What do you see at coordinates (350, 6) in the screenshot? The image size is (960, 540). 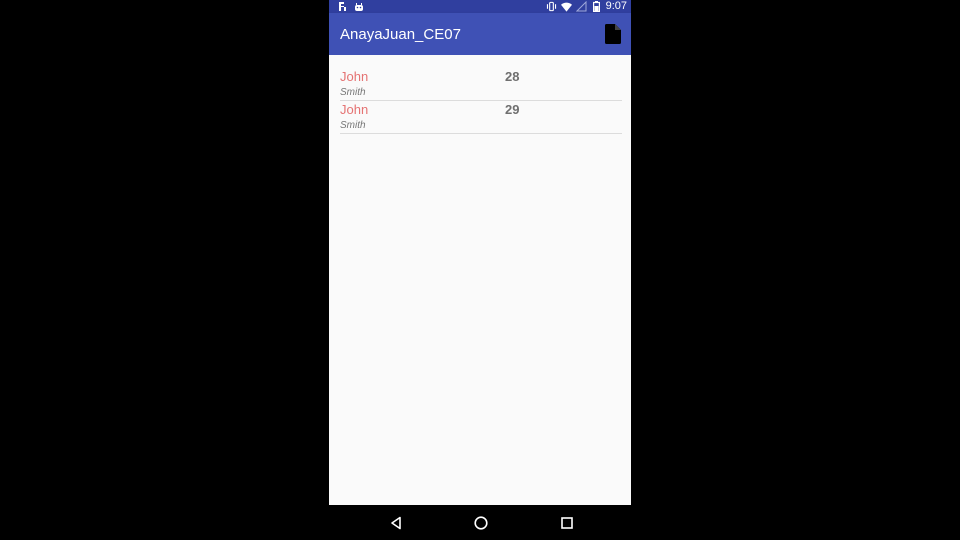 I see `status-left-icons` at bounding box center [350, 6].